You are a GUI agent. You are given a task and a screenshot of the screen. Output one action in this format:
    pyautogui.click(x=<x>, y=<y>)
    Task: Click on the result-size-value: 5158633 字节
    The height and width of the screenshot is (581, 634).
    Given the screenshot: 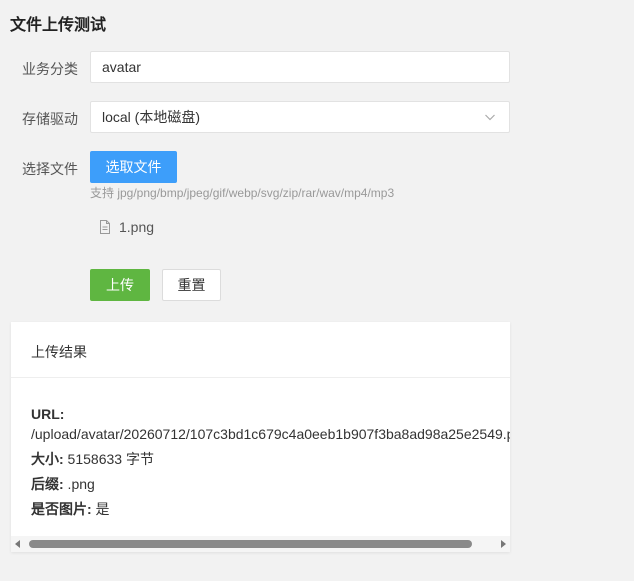 What is the action you would take?
    pyautogui.click(x=108, y=459)
    